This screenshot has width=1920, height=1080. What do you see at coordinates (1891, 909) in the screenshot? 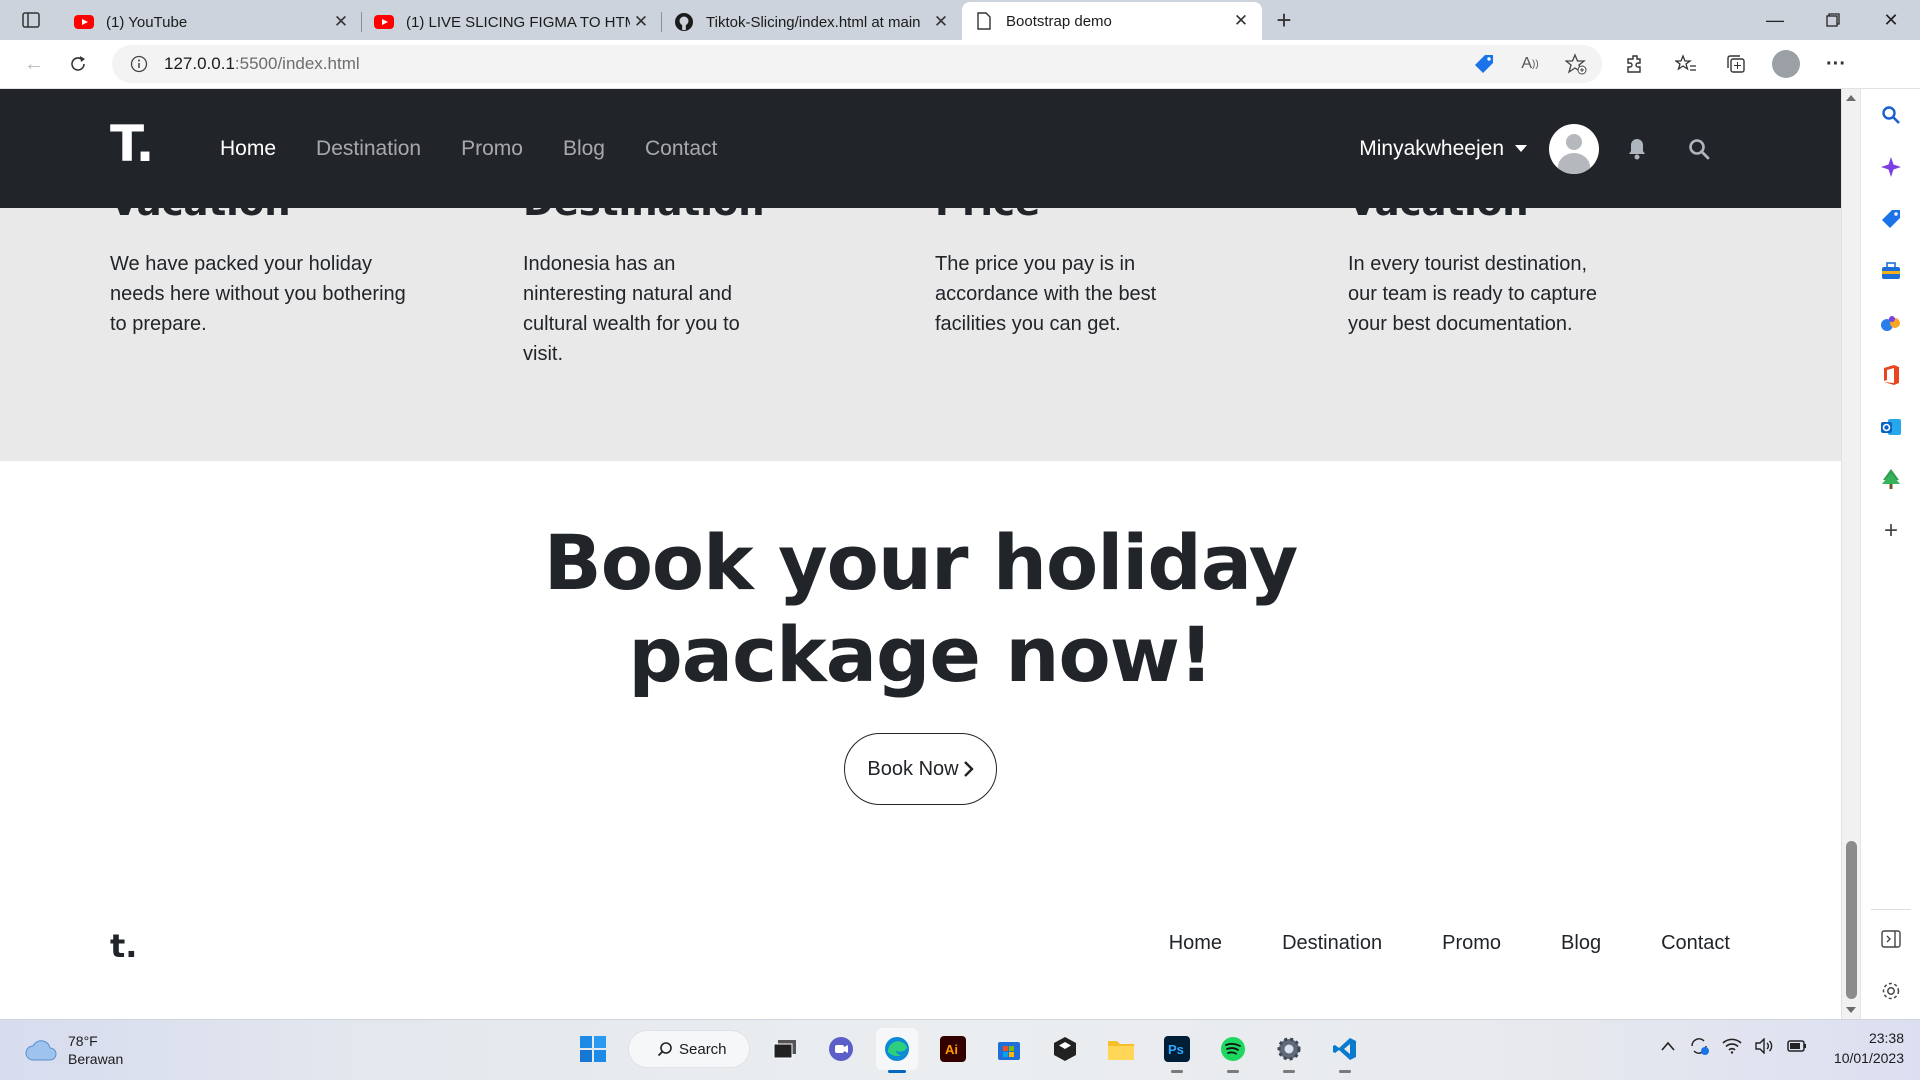
I see `divider` at bounding box center [1891, 909].